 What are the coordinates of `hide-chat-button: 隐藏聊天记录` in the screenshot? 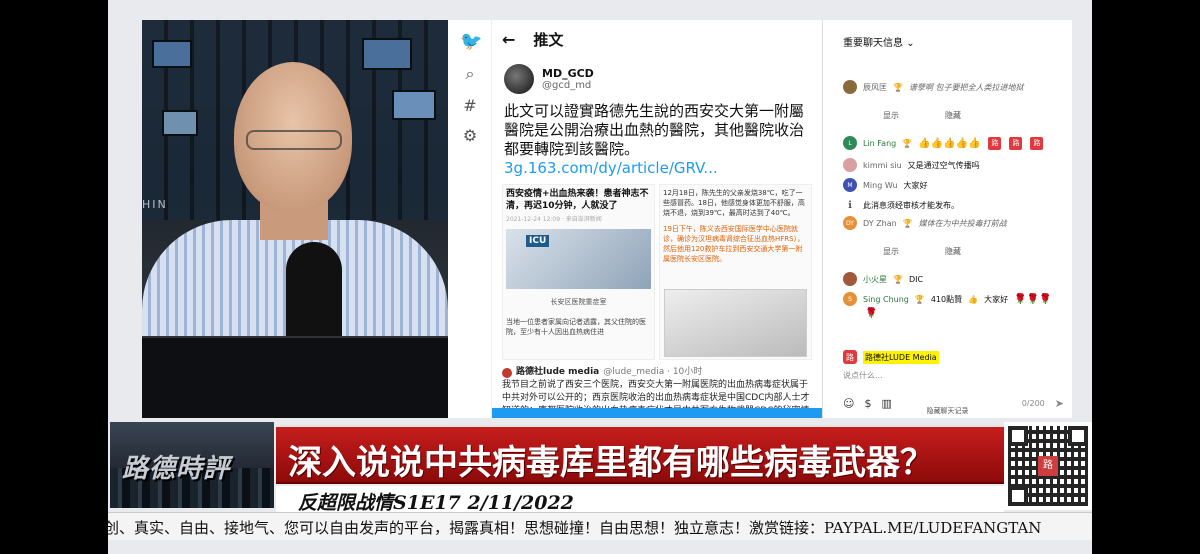 It's located at (947, 411).